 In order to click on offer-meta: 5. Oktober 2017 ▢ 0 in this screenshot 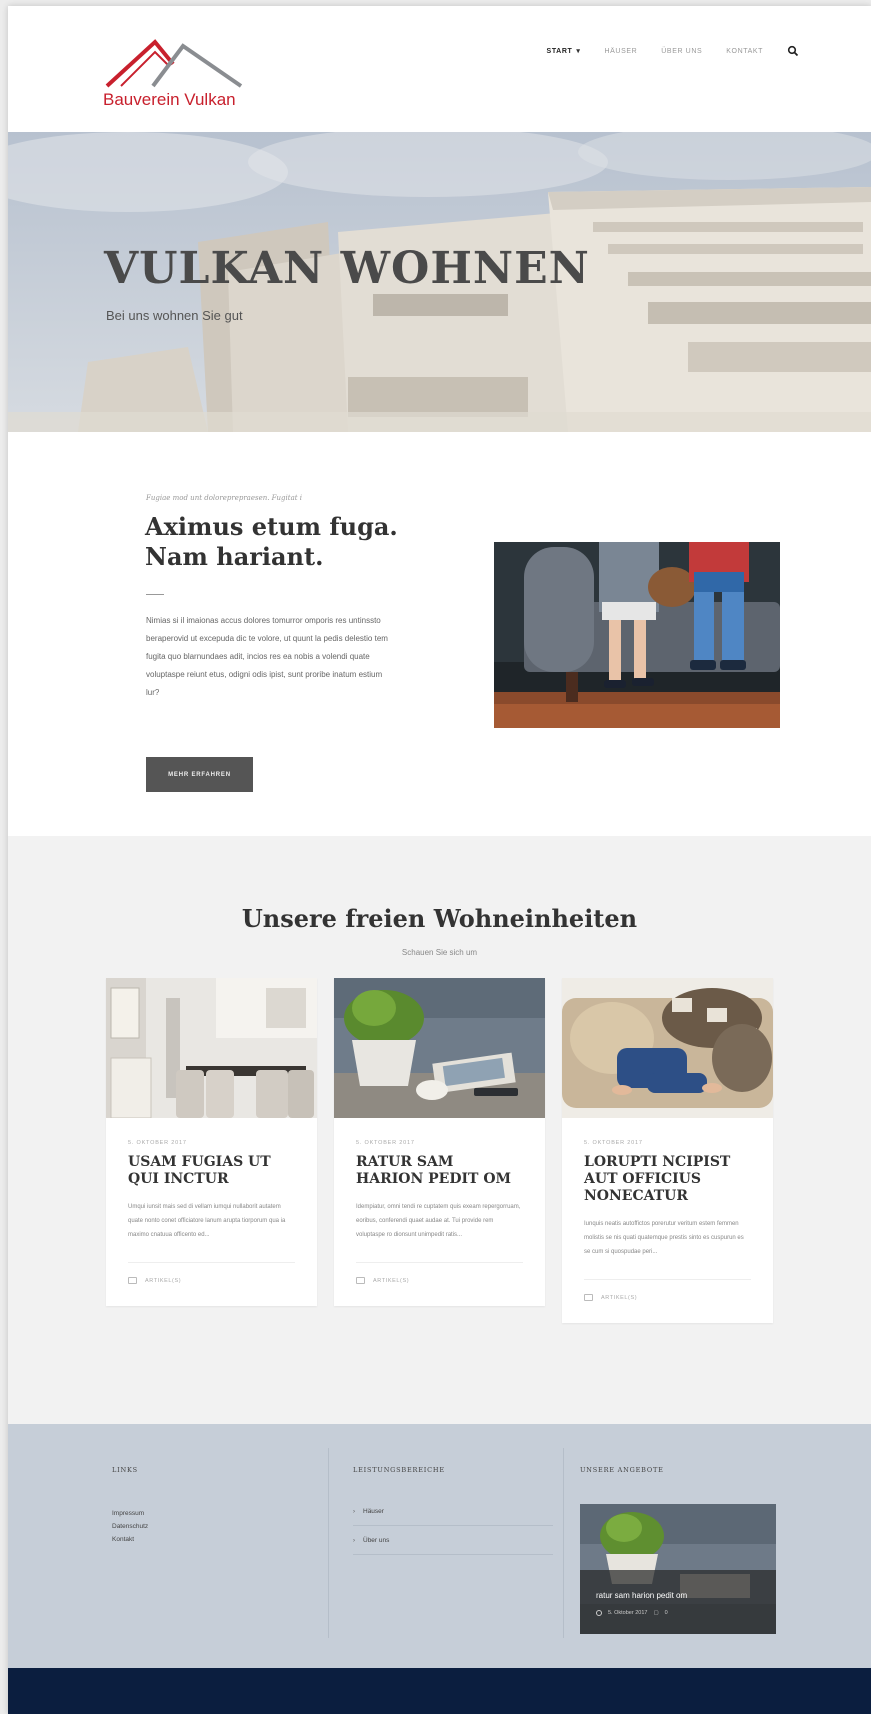, I will do `click(632, 1613)`.